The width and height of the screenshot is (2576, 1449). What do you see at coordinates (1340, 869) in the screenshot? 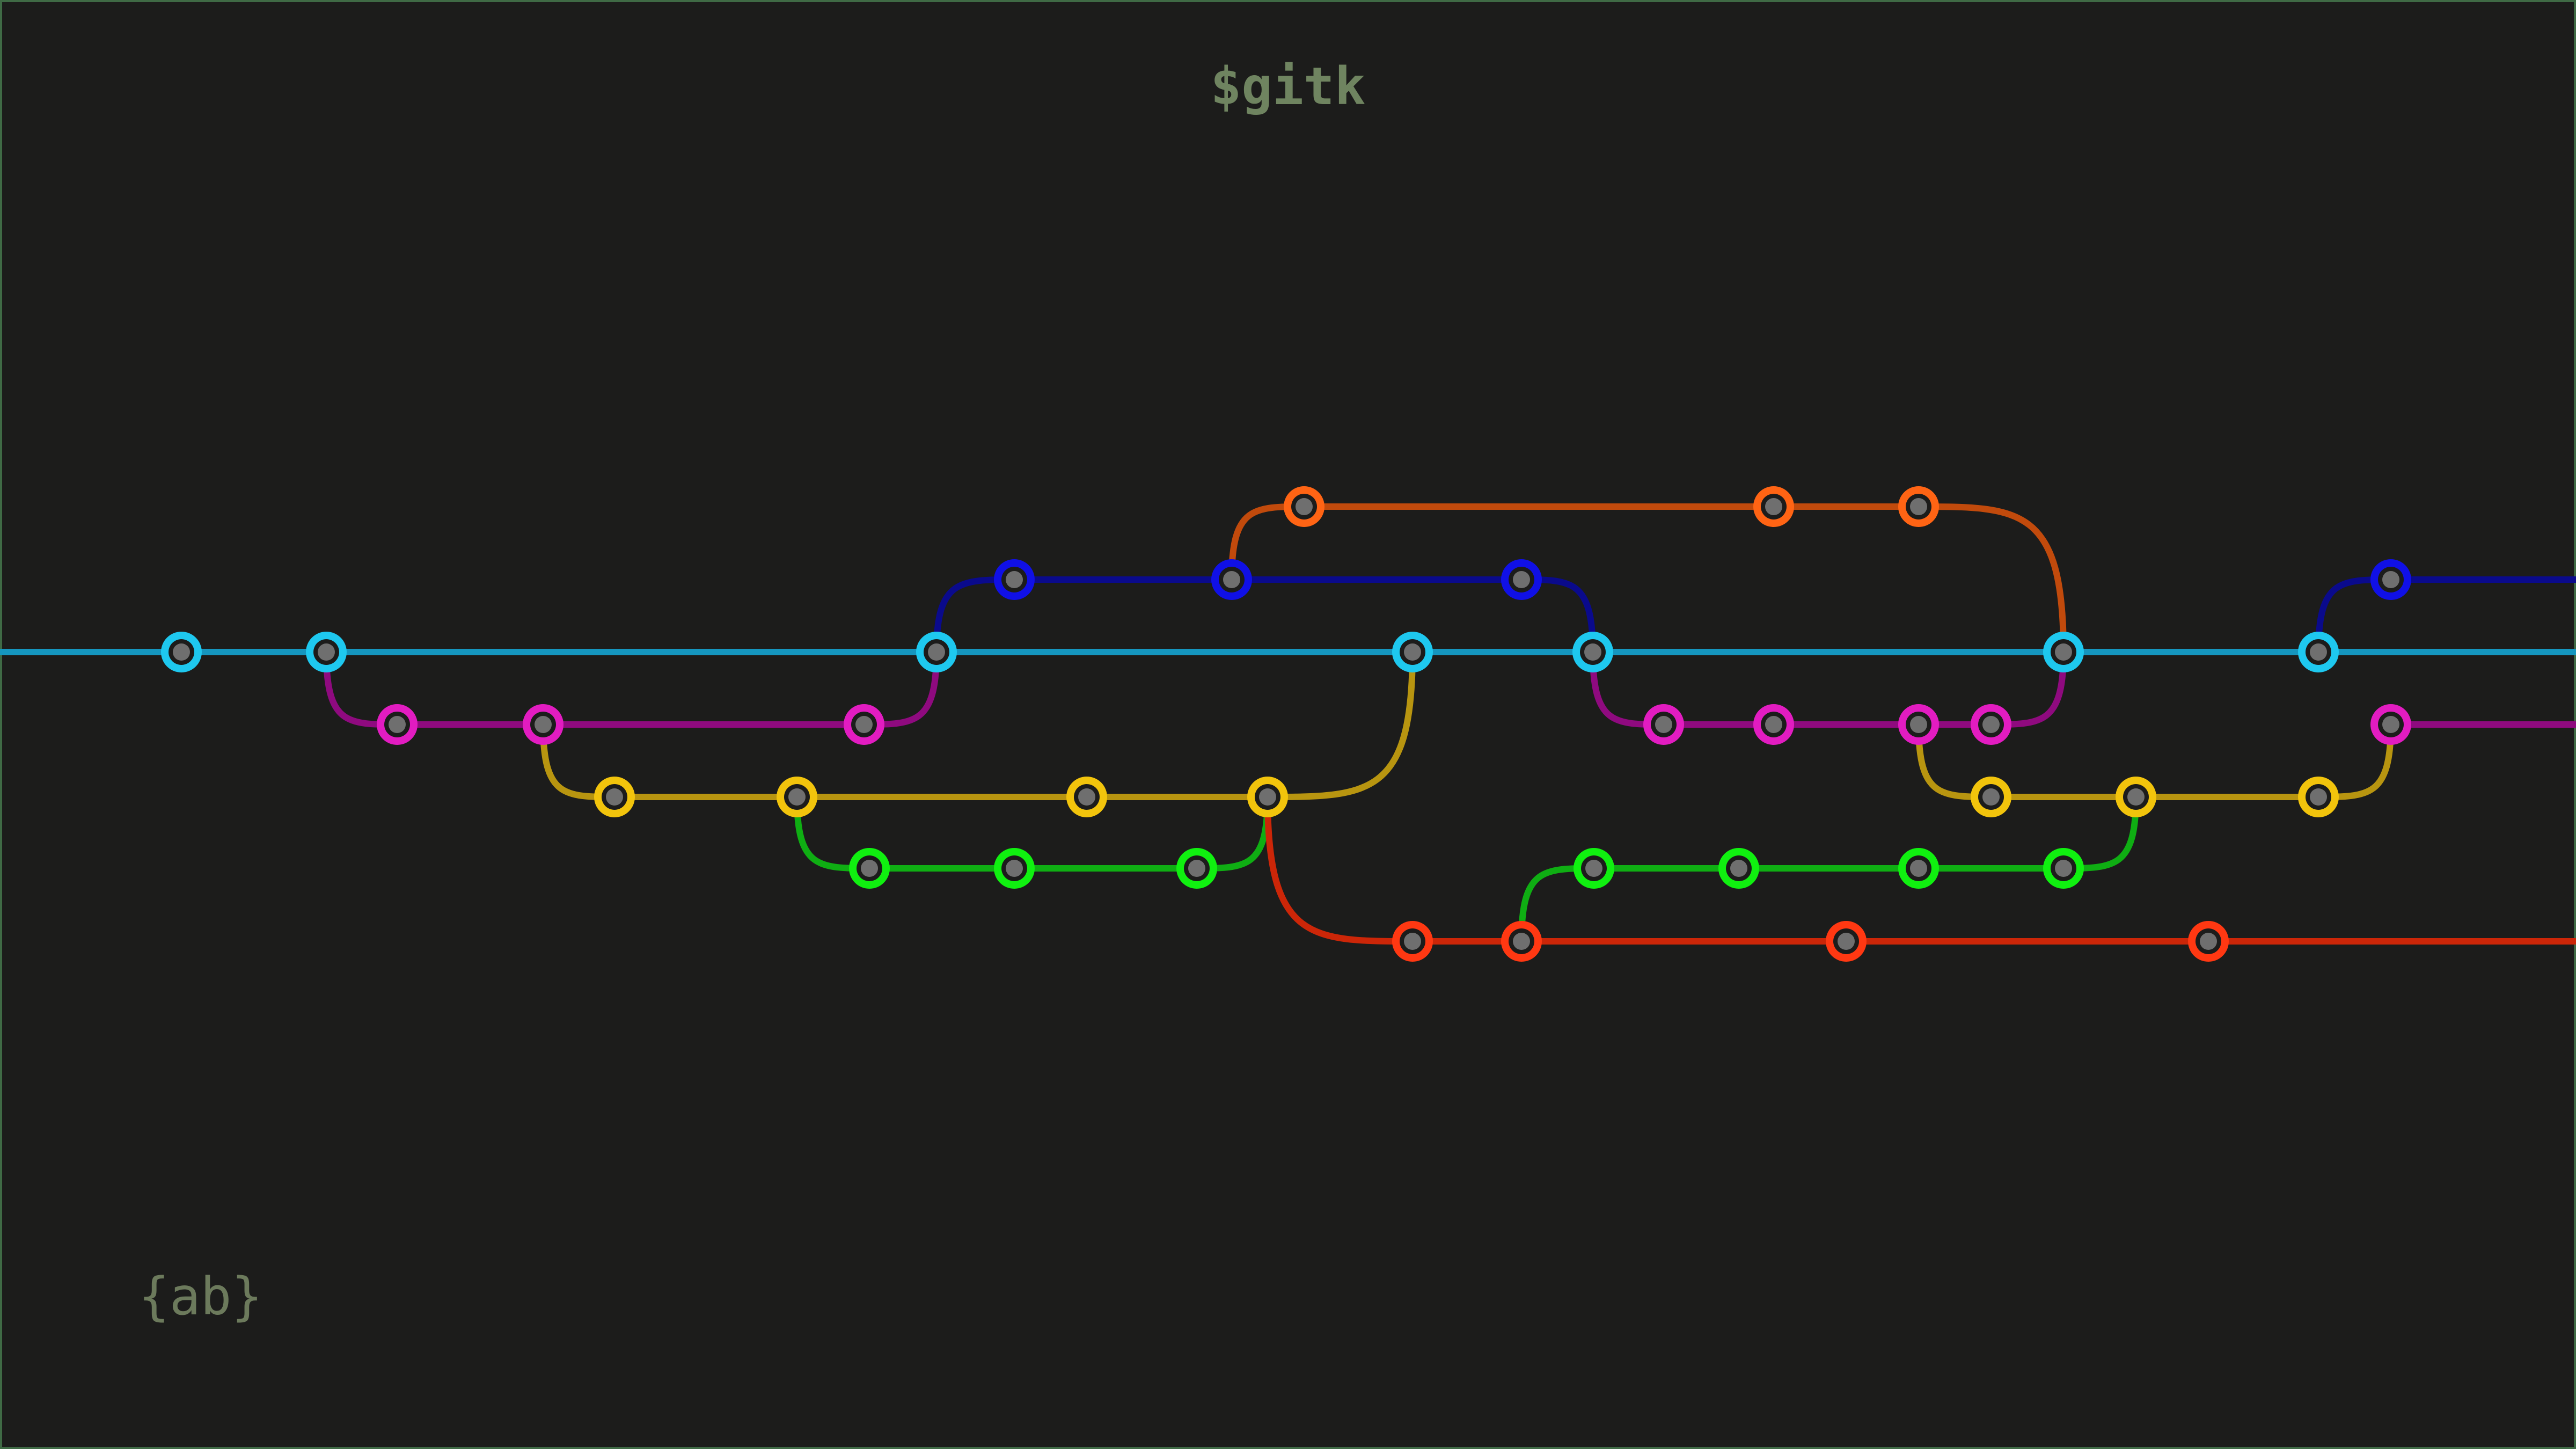
I see `red-branch-curve` at bounding box center [1340, 869].